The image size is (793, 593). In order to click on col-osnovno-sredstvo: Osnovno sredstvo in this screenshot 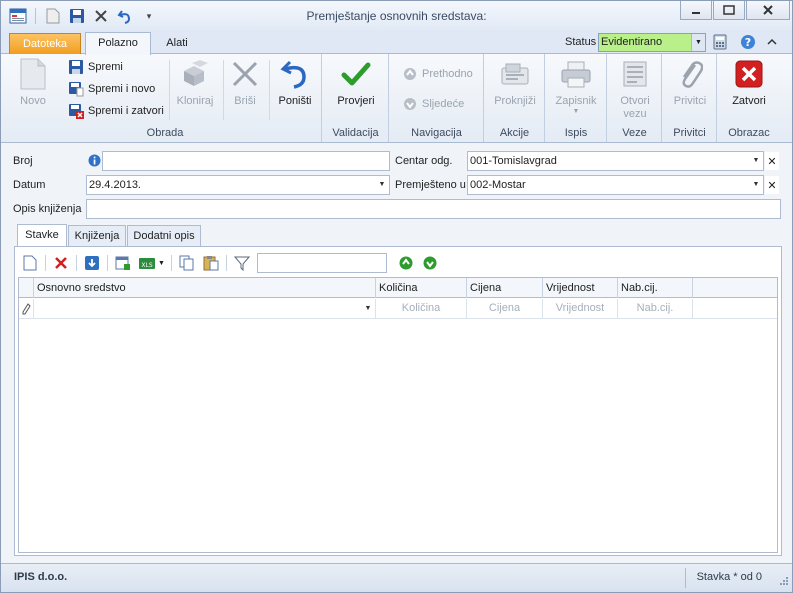, I will do `click(205, 288)`.